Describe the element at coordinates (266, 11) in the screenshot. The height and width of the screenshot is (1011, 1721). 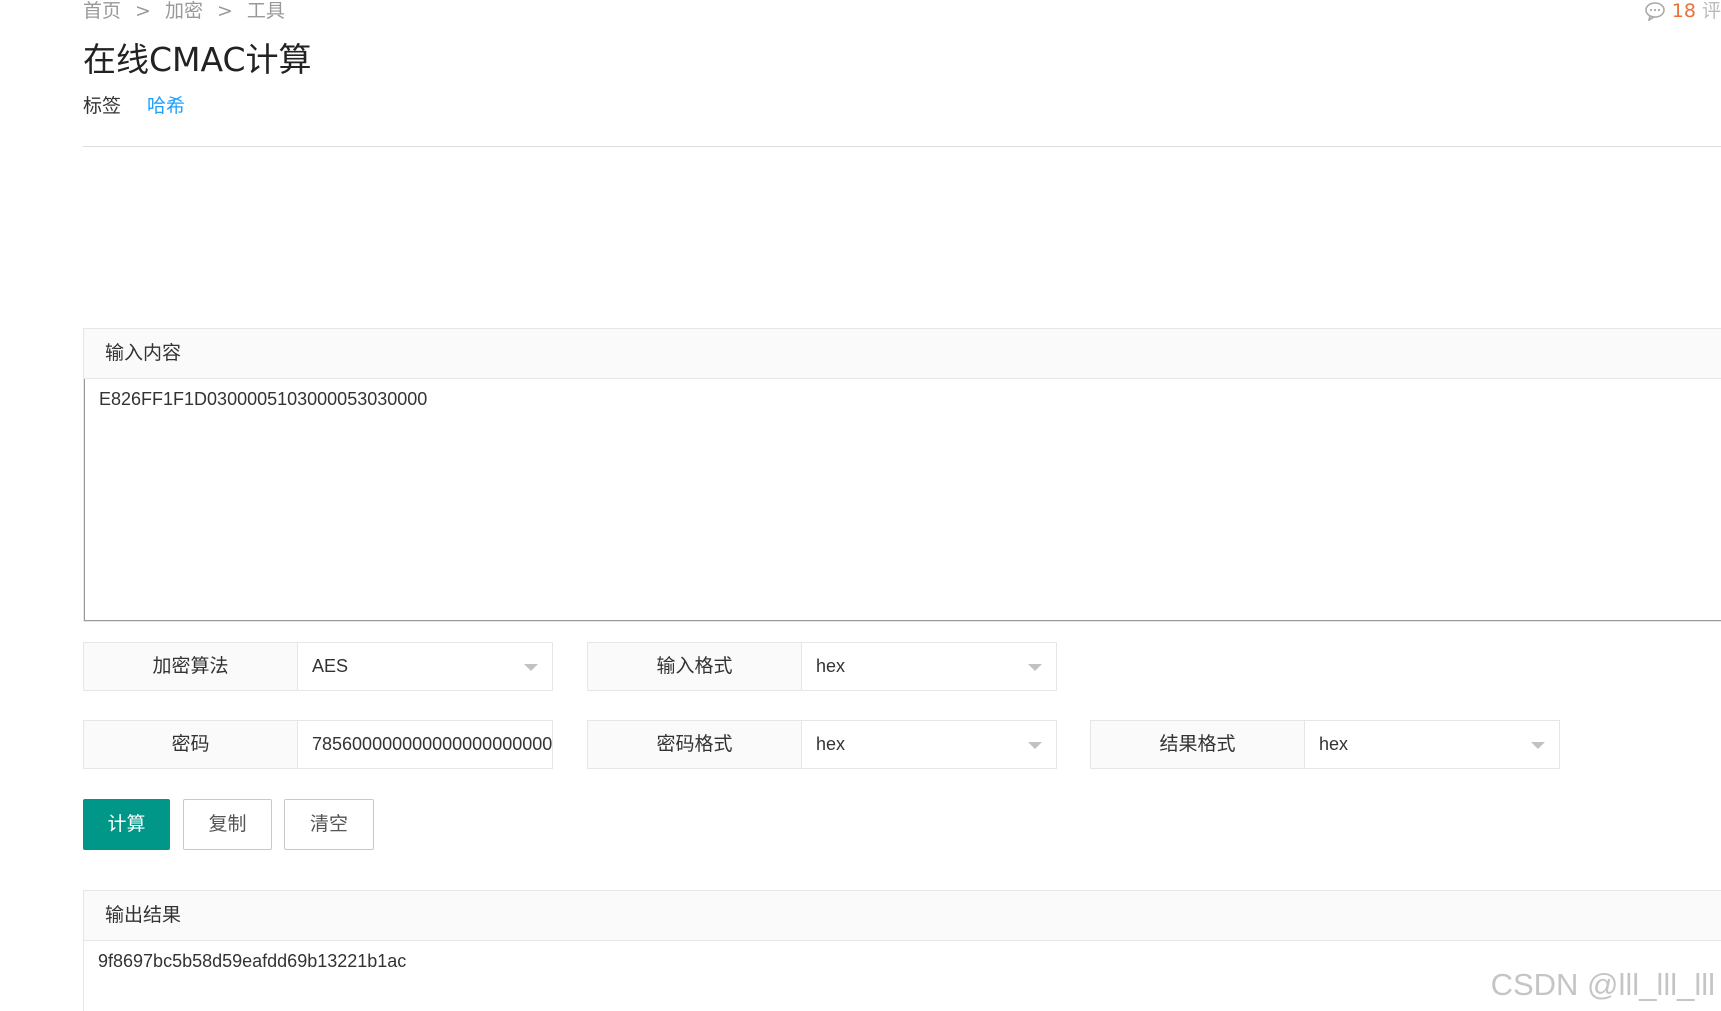
I see `breadcrumb-tools: 工具` at that location.